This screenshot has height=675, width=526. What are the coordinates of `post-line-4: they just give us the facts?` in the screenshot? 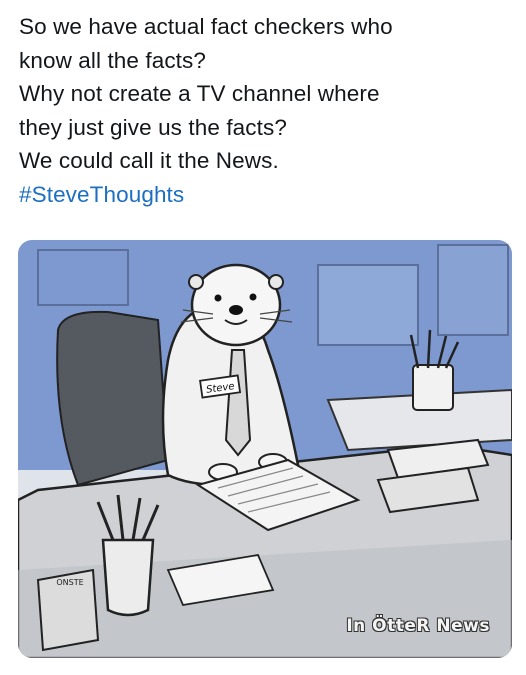 It's located at (153, 127).